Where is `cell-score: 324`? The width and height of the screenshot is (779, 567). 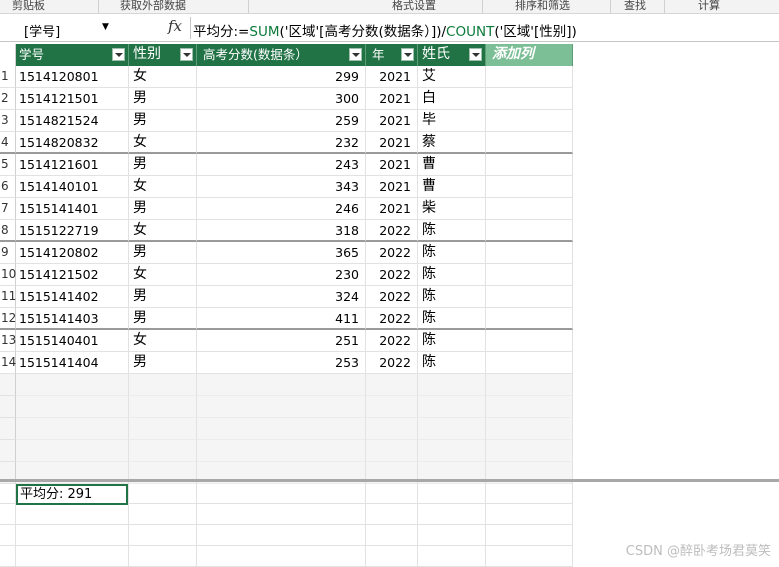
cell-score: 324 is located at coordinates (281, 297).